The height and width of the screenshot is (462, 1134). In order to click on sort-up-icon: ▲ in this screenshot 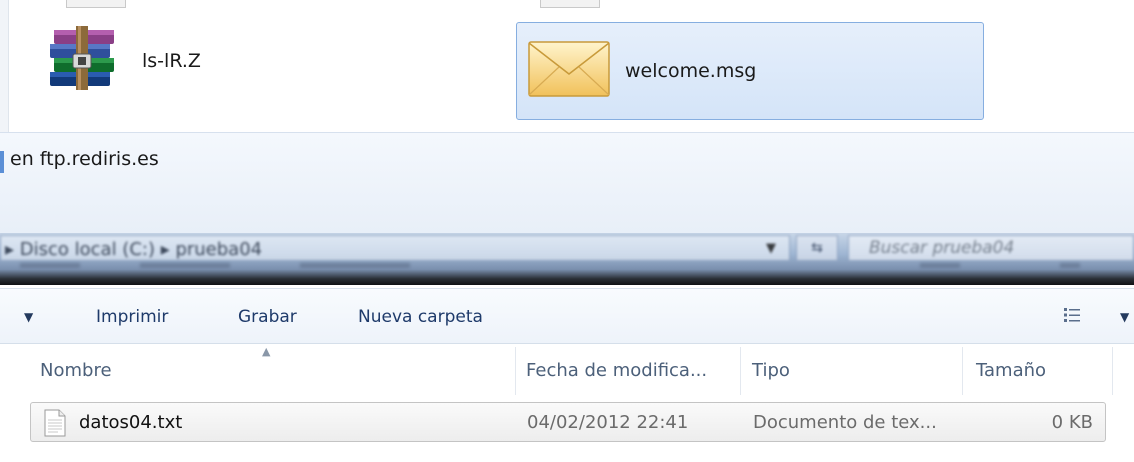, I will do `click(266, 351)`.